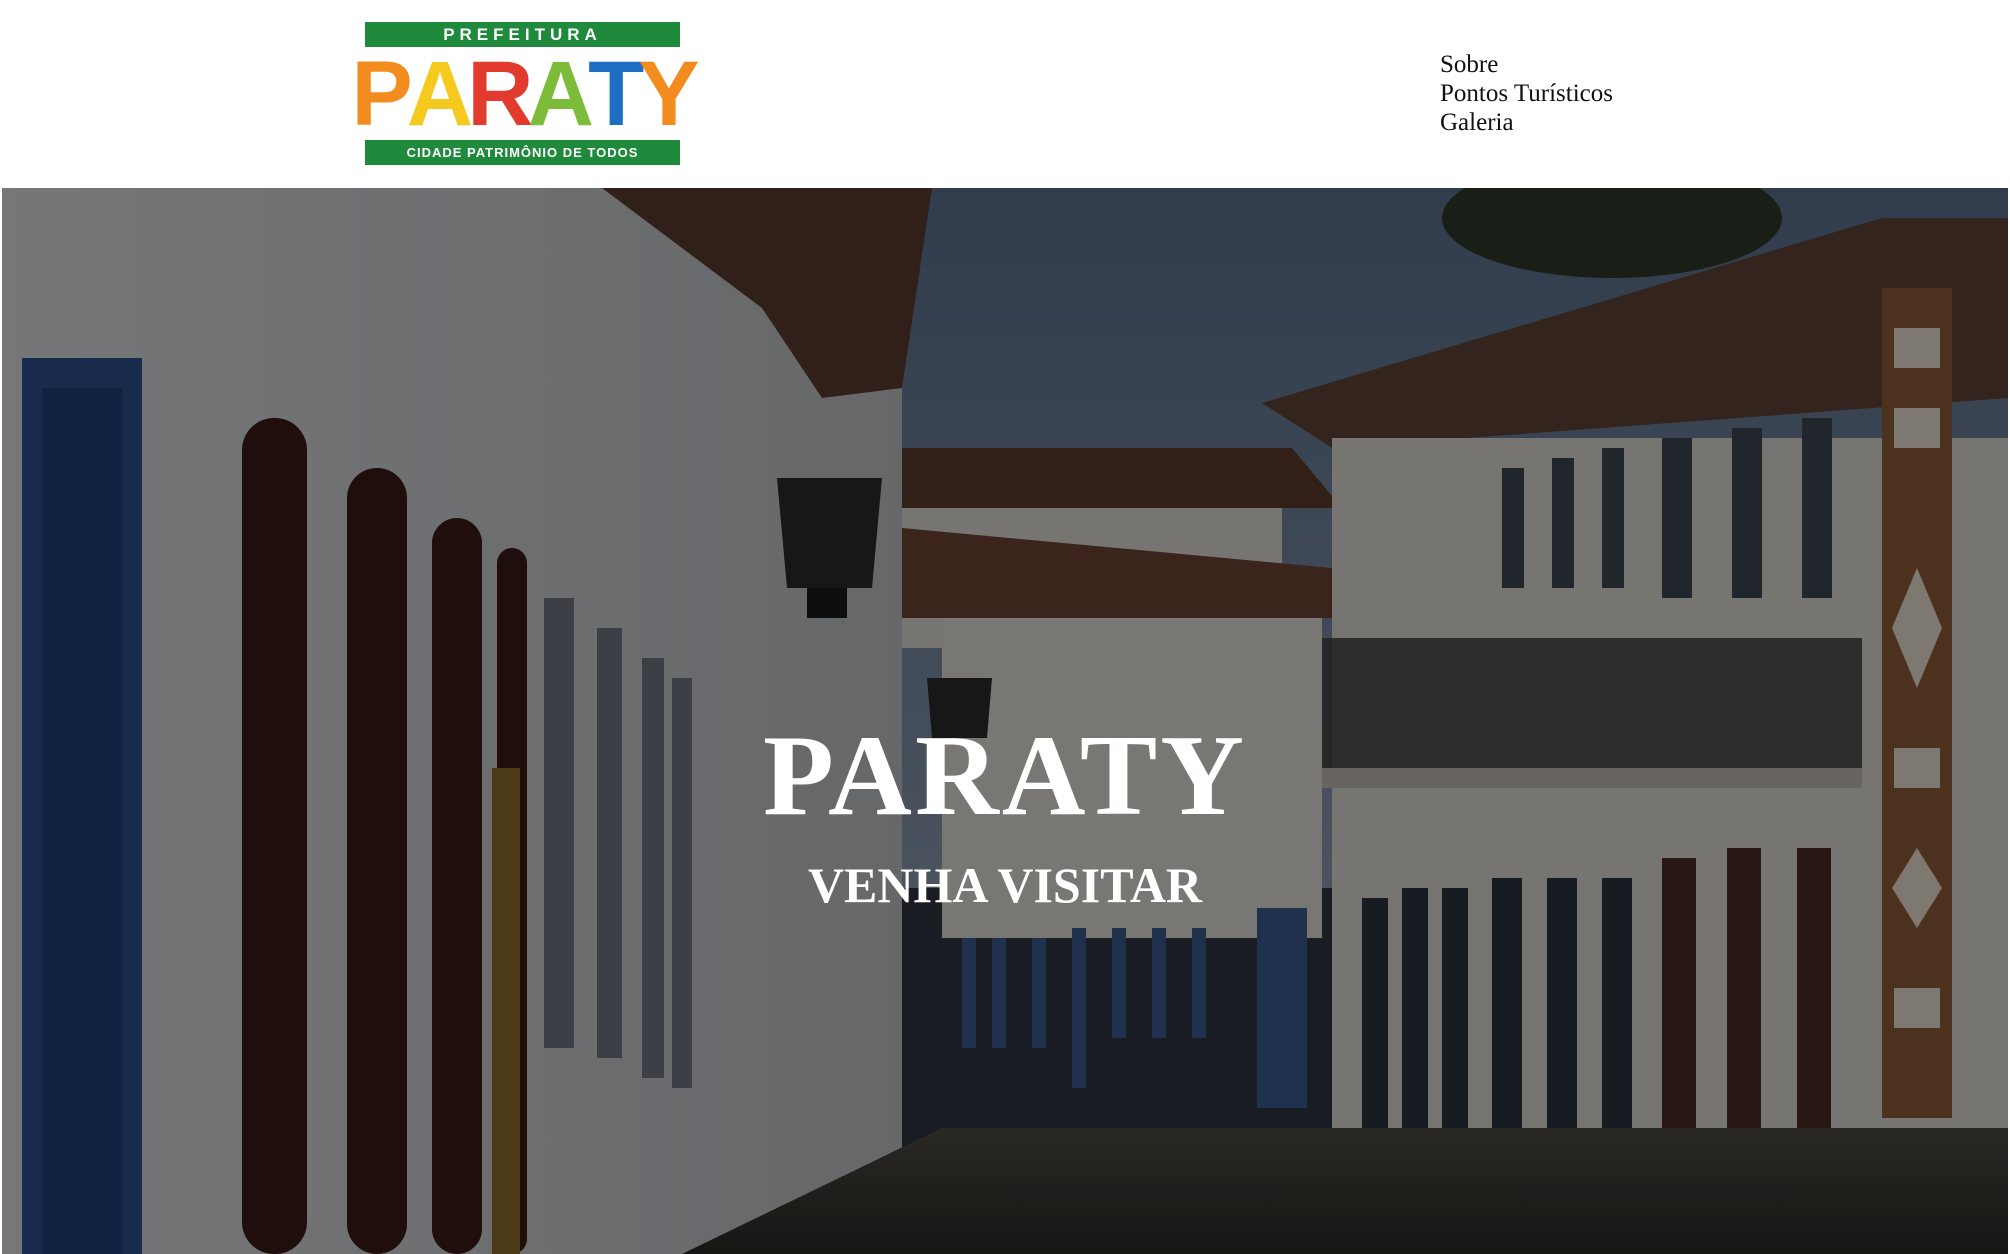 The image size is (2010, 1254). What do you see at coordinates (616, 93) in the screenshot?
I see `logo-letter: T` at bounding box center [616, 93].